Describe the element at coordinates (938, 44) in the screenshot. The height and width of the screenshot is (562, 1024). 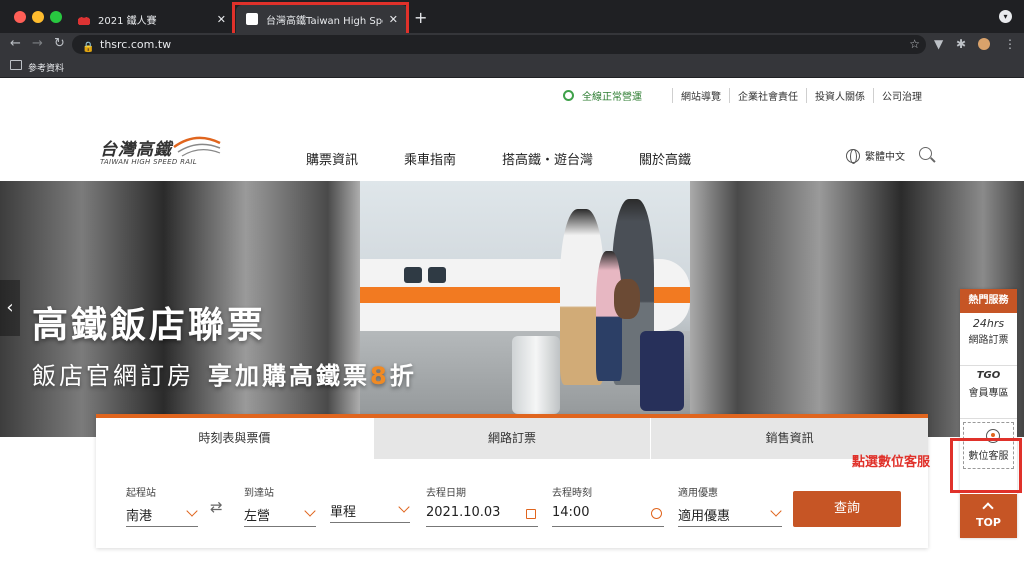
I see `extension-v-icon: ▼` at that location.